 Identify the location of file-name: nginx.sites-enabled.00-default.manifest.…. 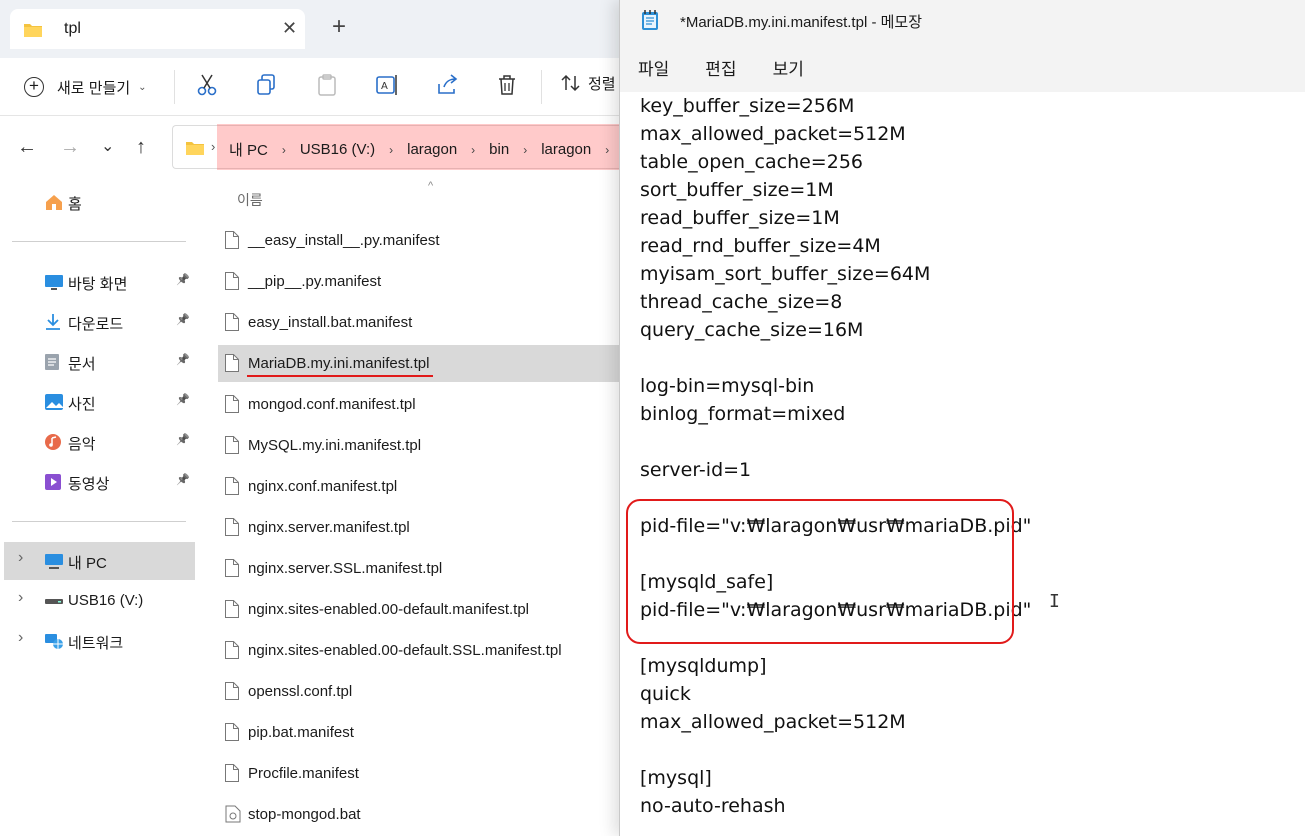
(389, 609).